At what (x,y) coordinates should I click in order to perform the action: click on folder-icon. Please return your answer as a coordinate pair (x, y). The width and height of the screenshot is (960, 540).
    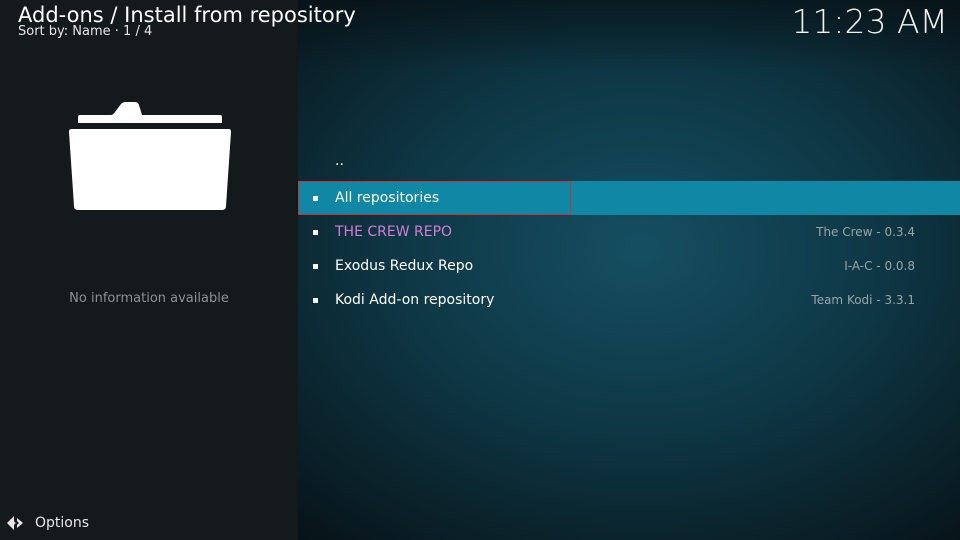
    Looking at the image, I should click on (150, 156).